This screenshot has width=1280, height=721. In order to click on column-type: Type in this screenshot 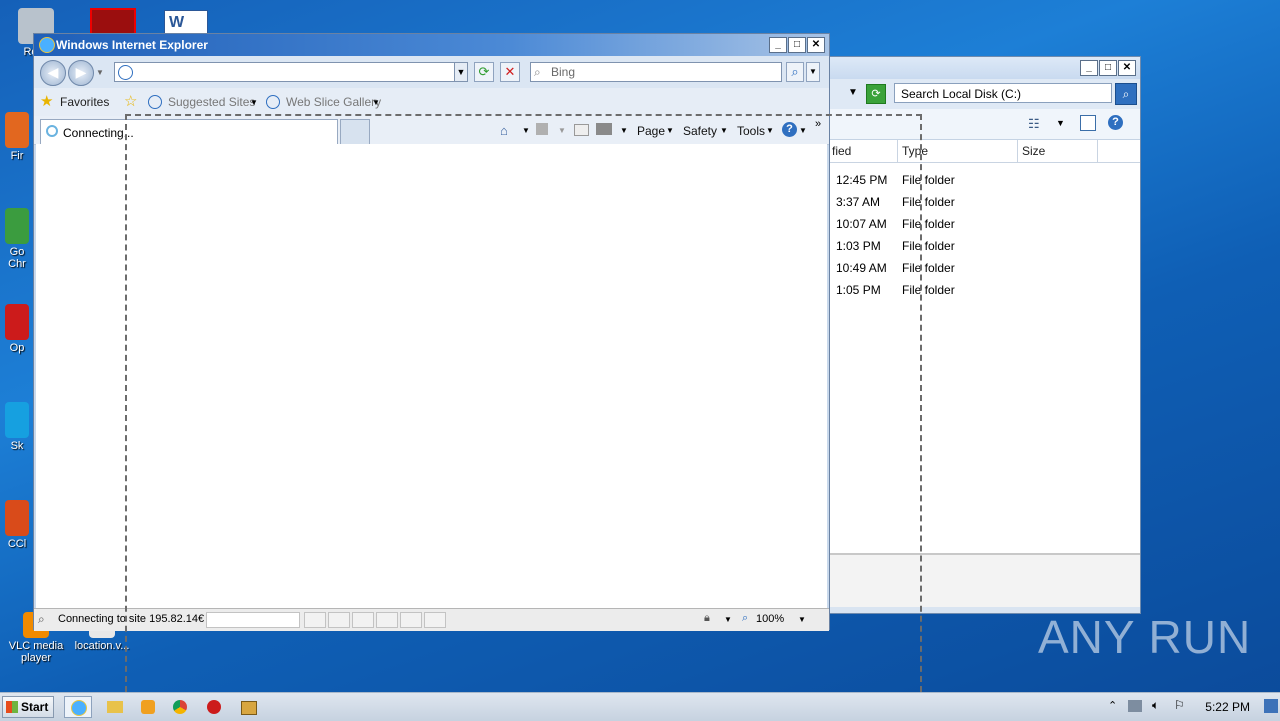, I will do `click(958, 151)`.